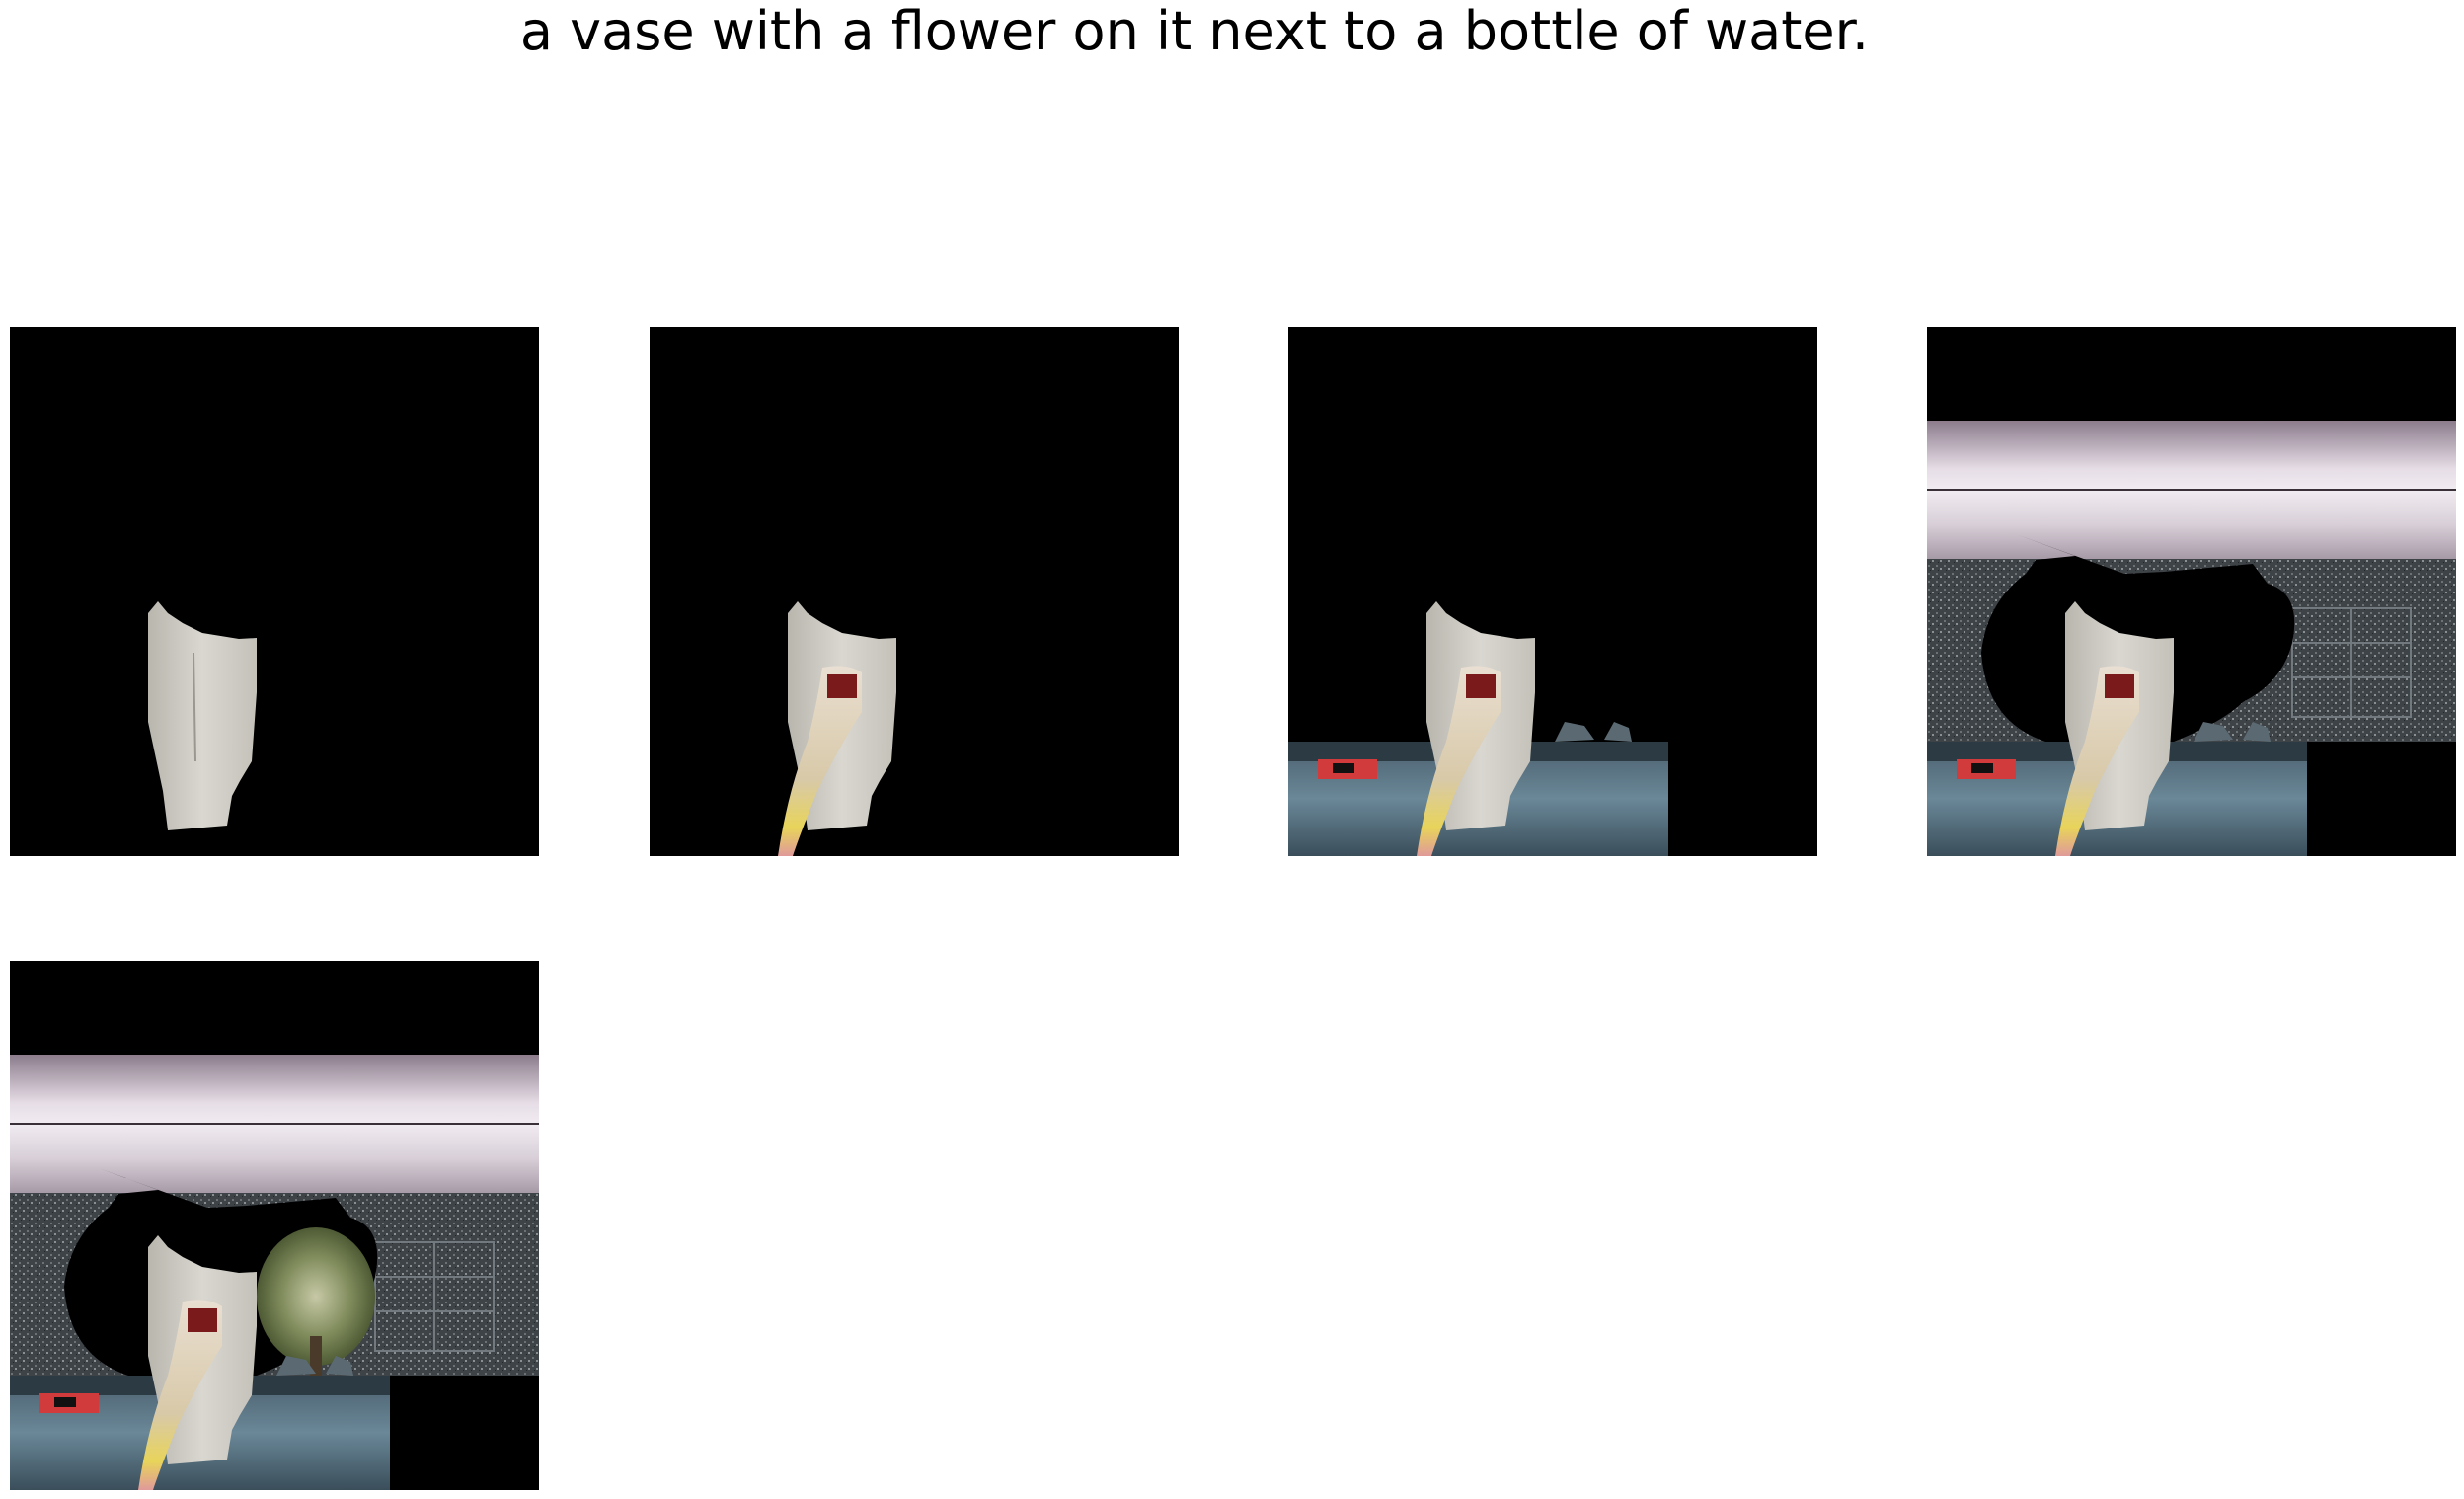 The height and width of the screenshot is (1499, 2464). What do you see at coordinates (274, 1225) in the screenshot?
I see `generation-step-5-image` at bounding box center [274, 1225].